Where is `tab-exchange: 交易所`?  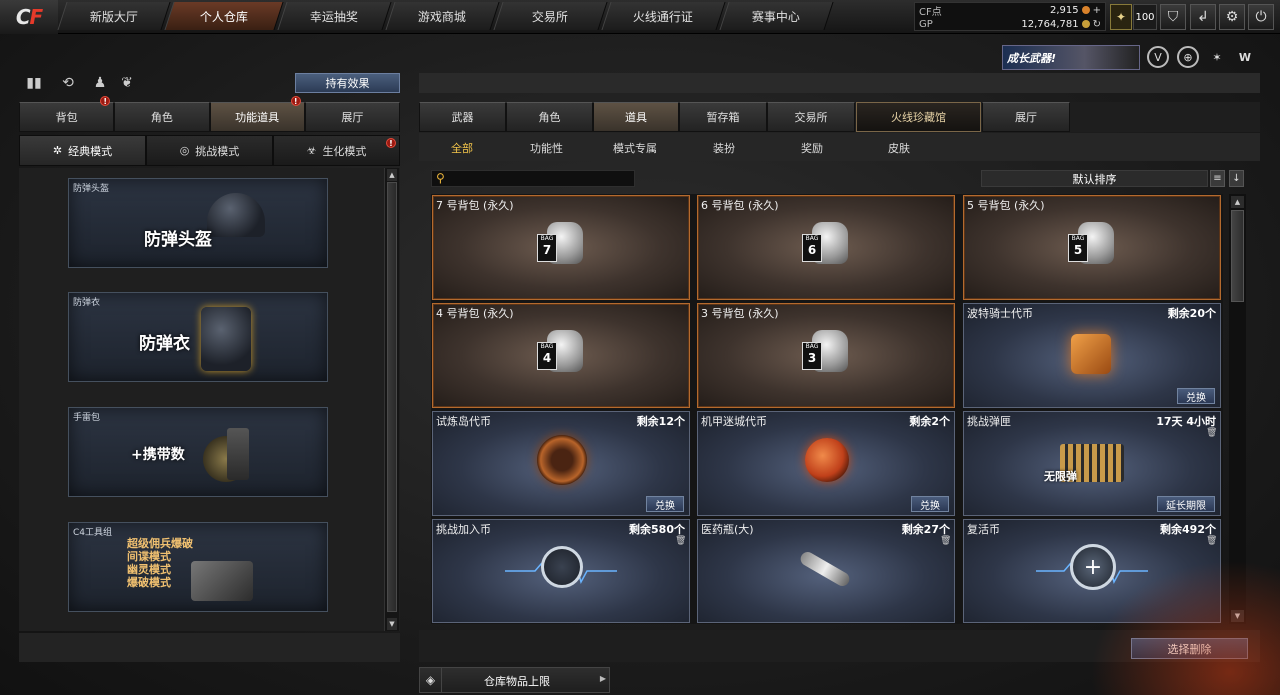
tab-exchange: 交易所 is located at coordinates (811, 117).